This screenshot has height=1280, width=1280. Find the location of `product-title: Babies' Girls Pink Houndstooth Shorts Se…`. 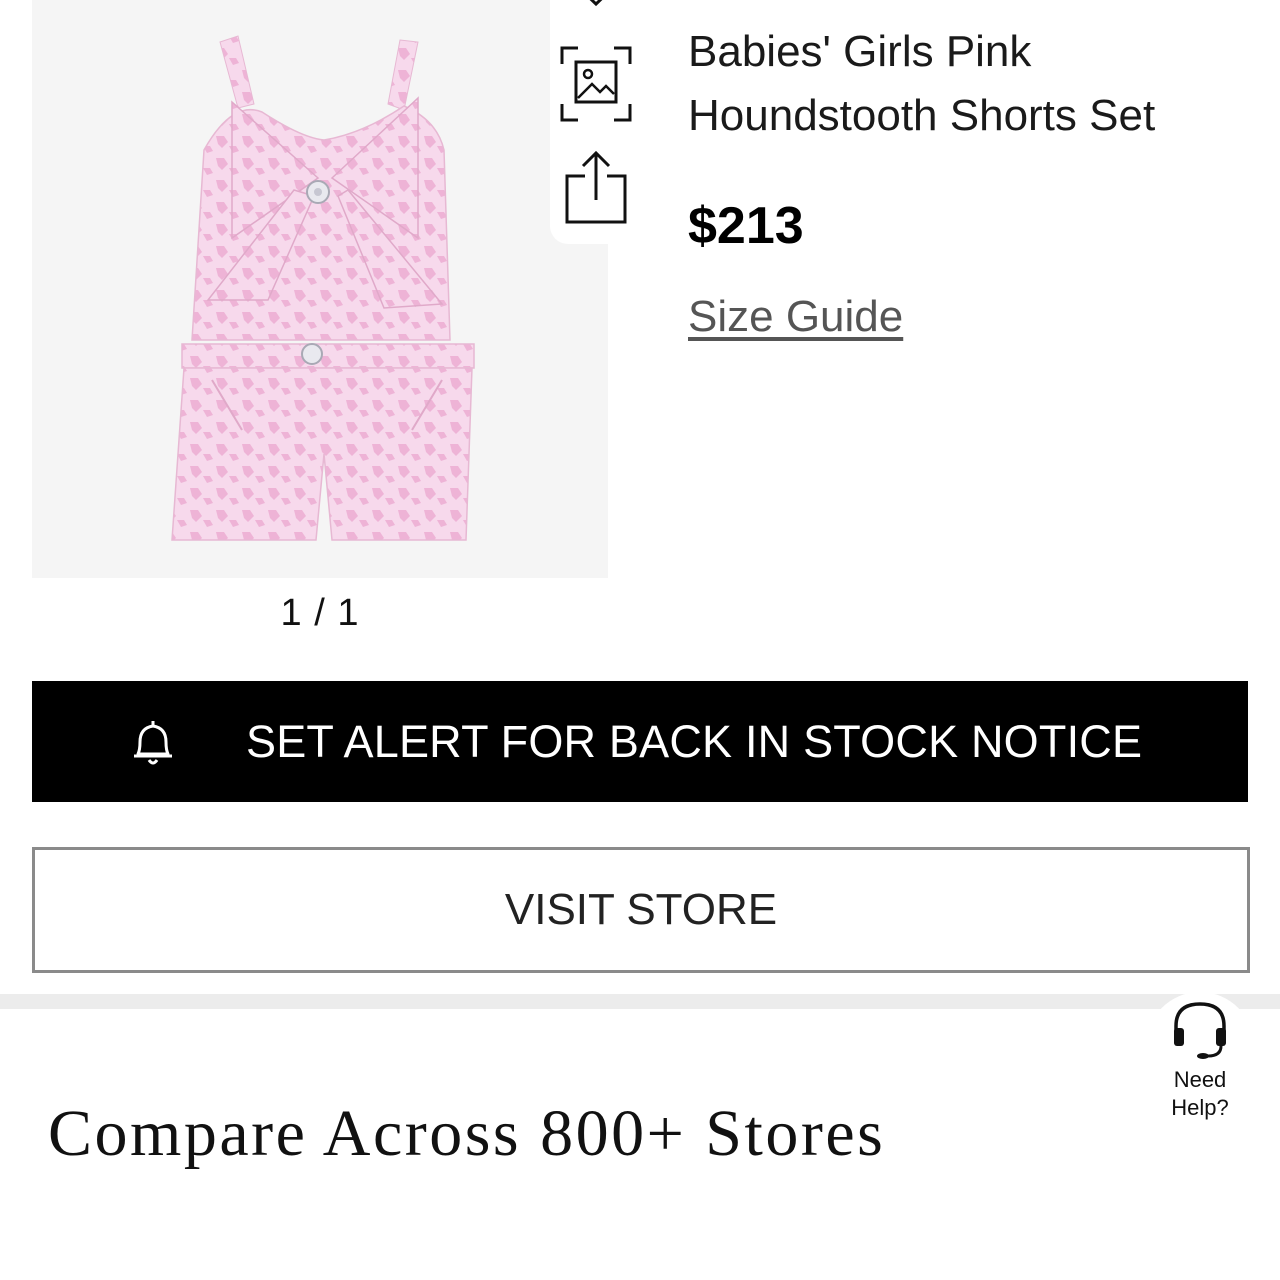

product-title: Babies' Girls Pink Houndstooth Shorts Se… is located at coordinates (922, 83).